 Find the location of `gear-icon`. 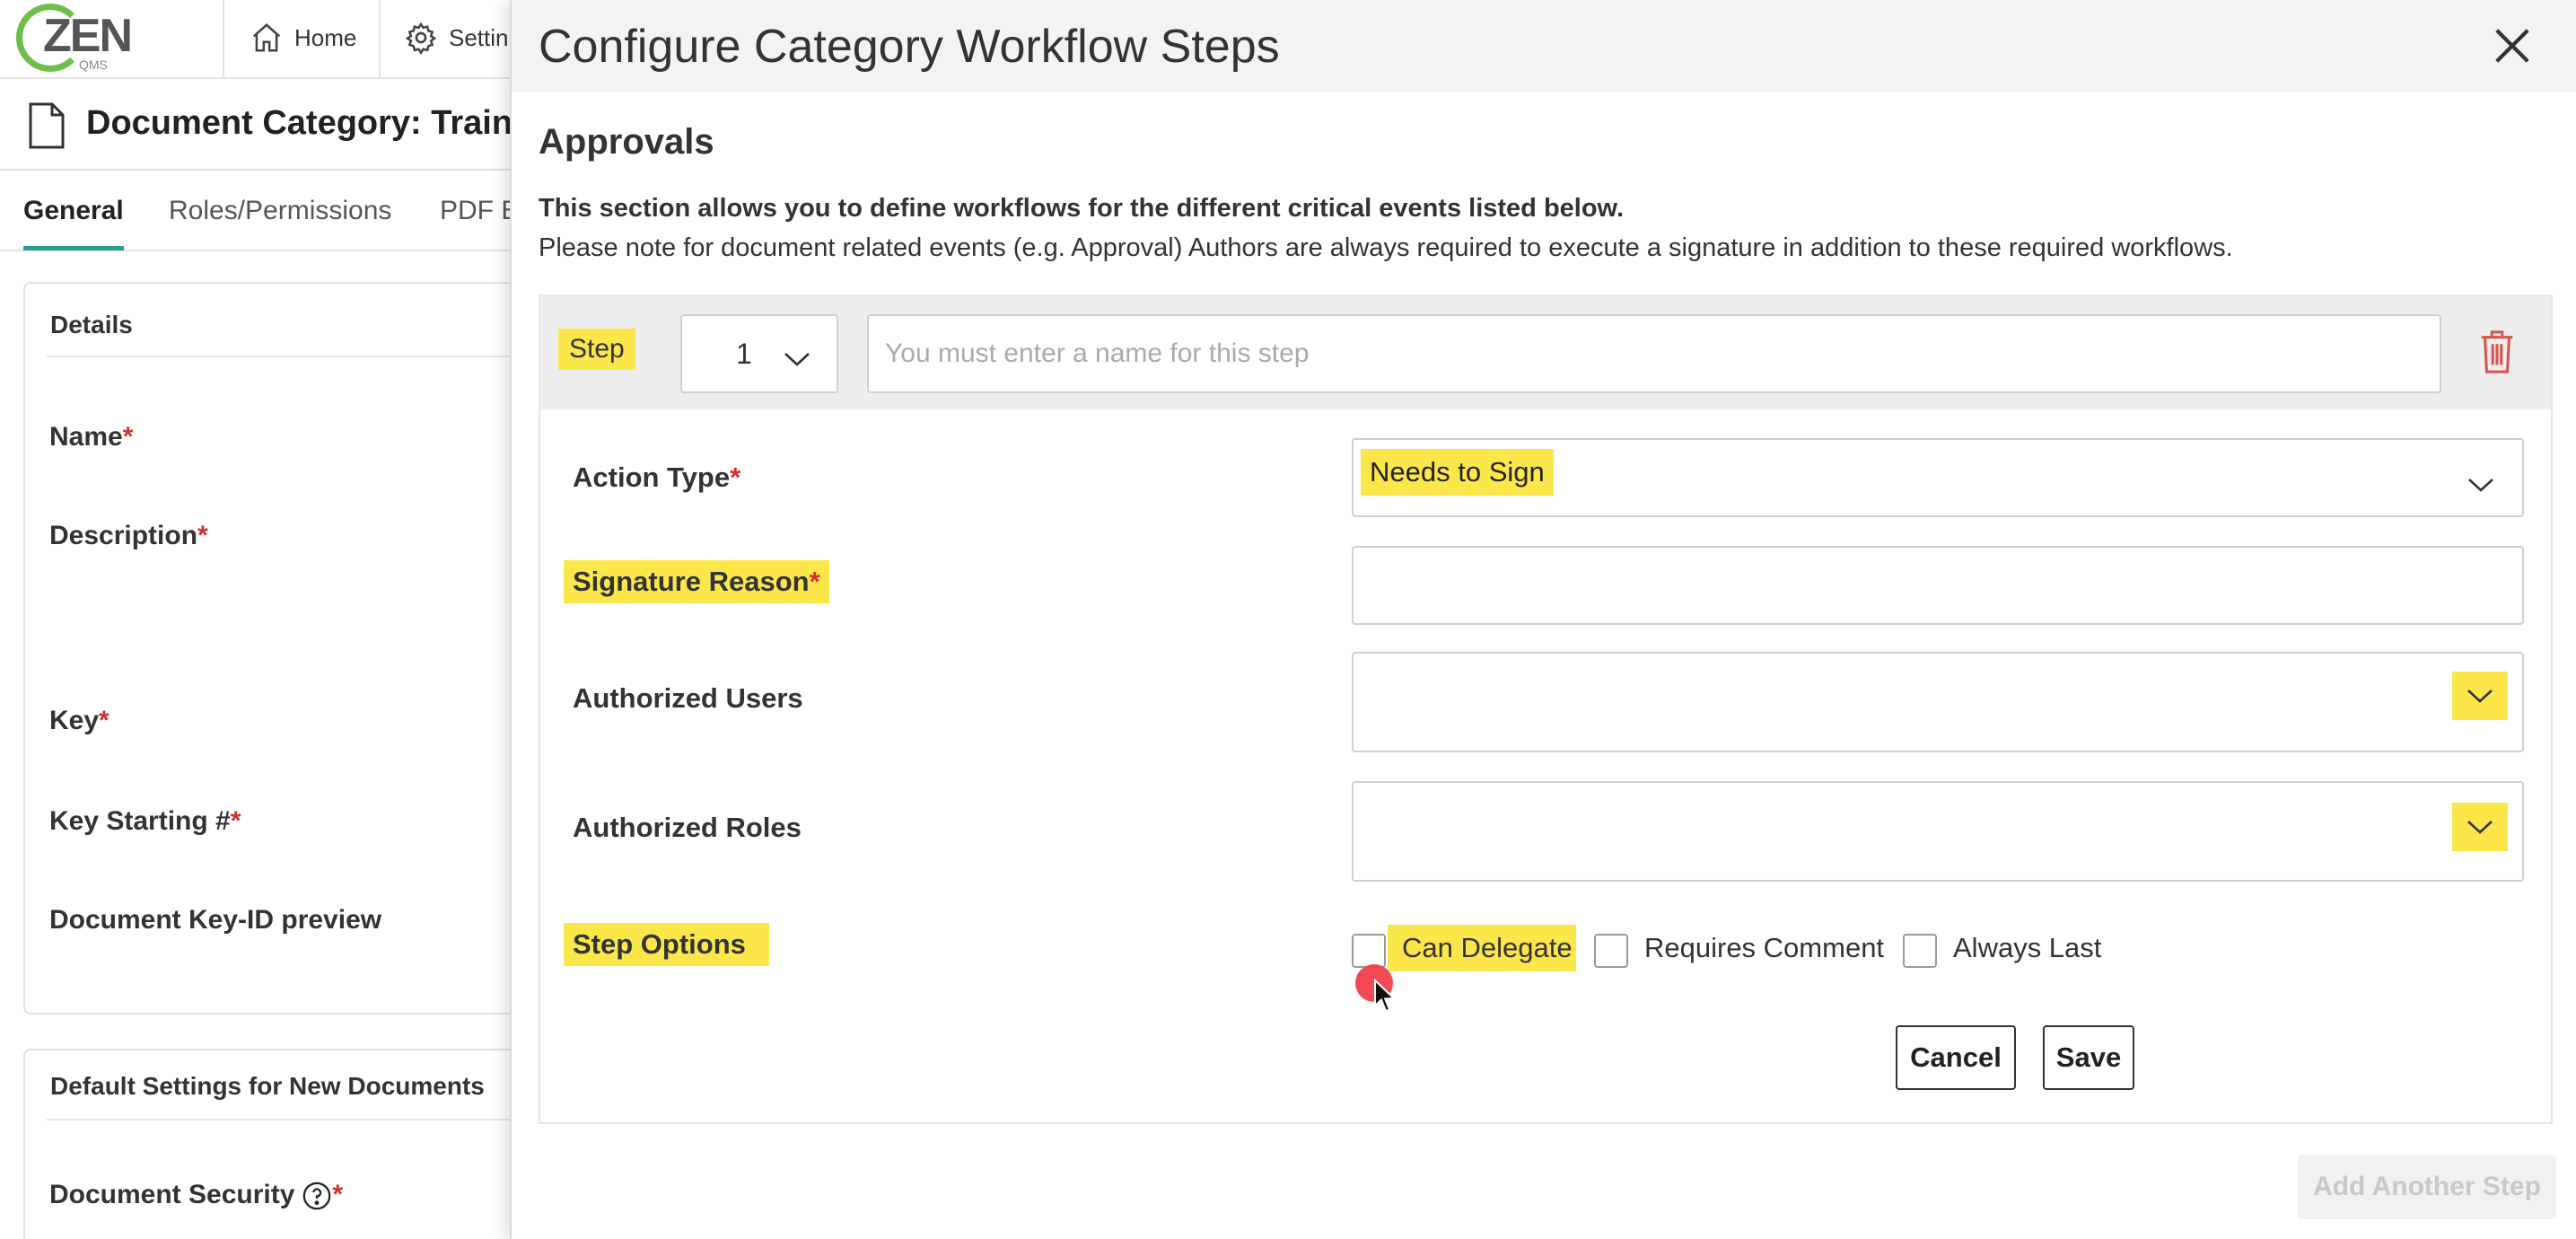

gear-icon is located at coordinates (421, 38).